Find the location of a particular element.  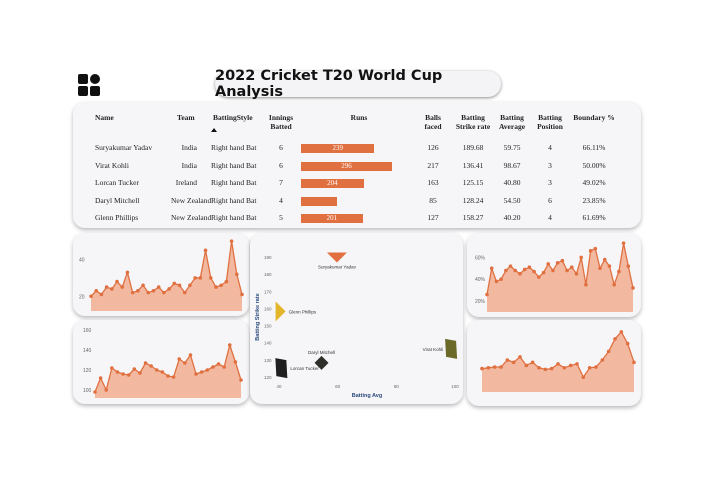

x-axis-label: Batting Avg is located at coordinates (367, 396).